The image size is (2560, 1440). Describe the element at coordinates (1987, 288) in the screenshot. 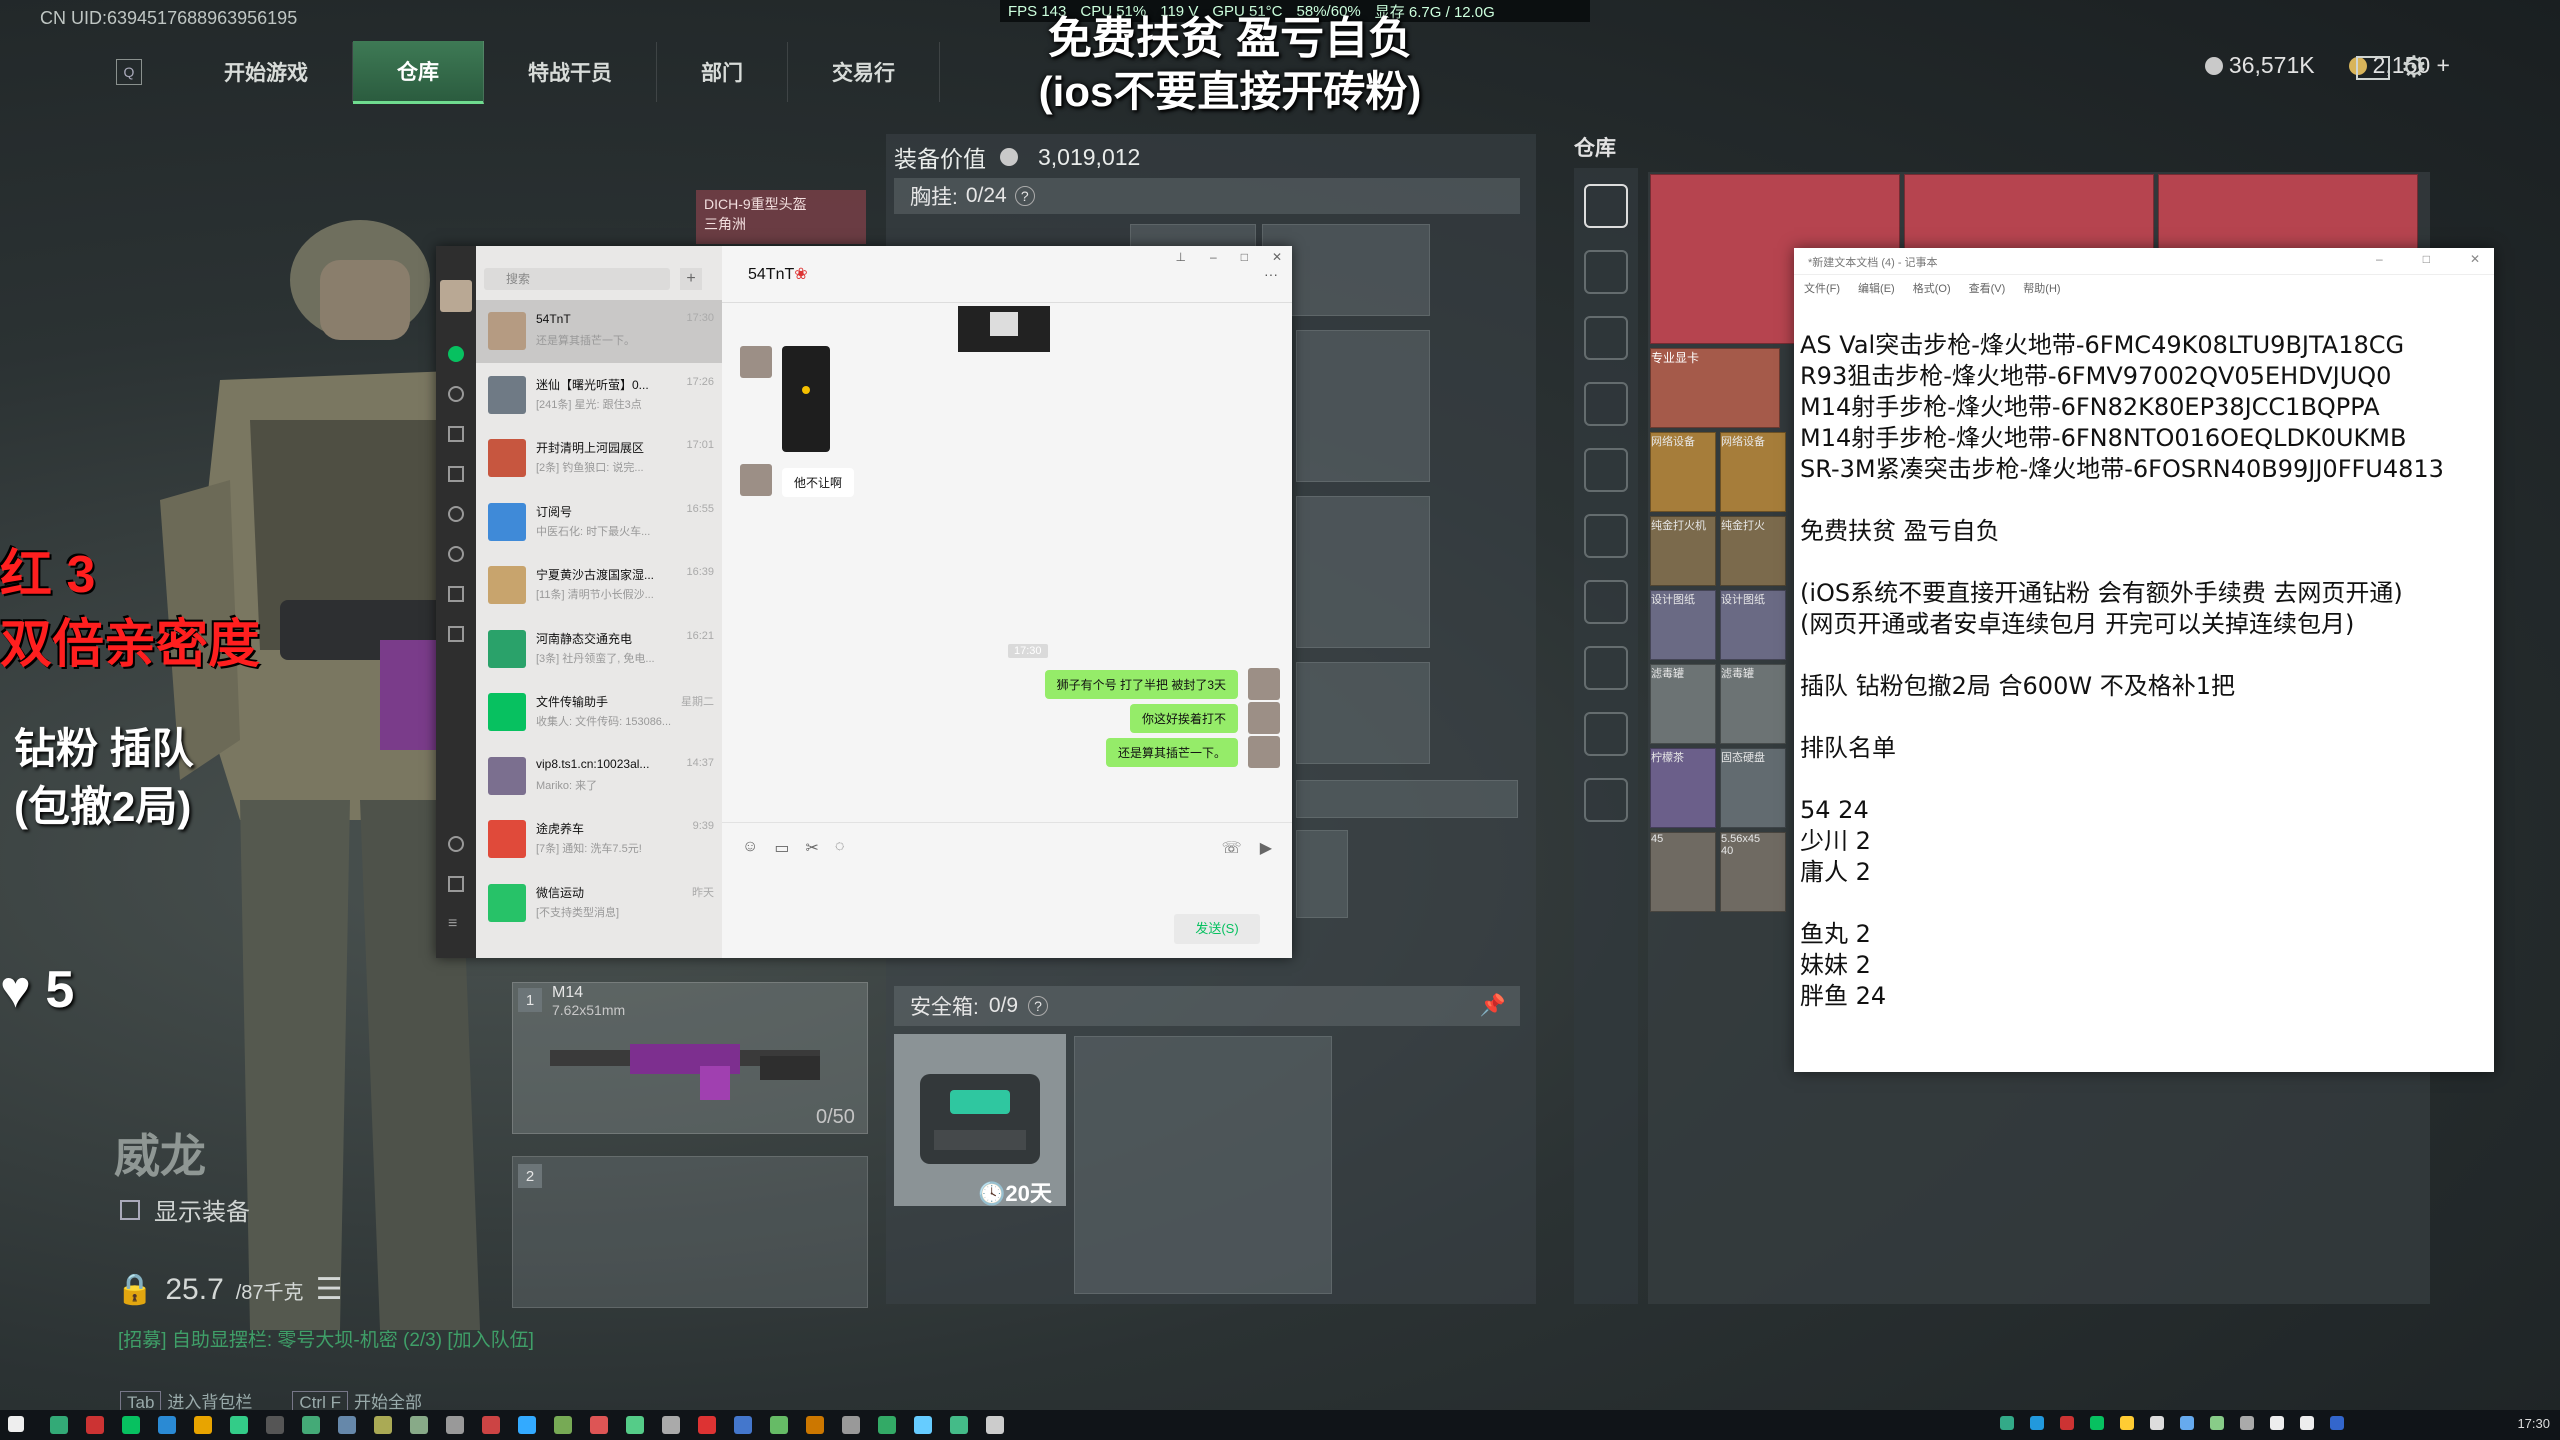

I see `menu-view: 查看(V)` at that location.